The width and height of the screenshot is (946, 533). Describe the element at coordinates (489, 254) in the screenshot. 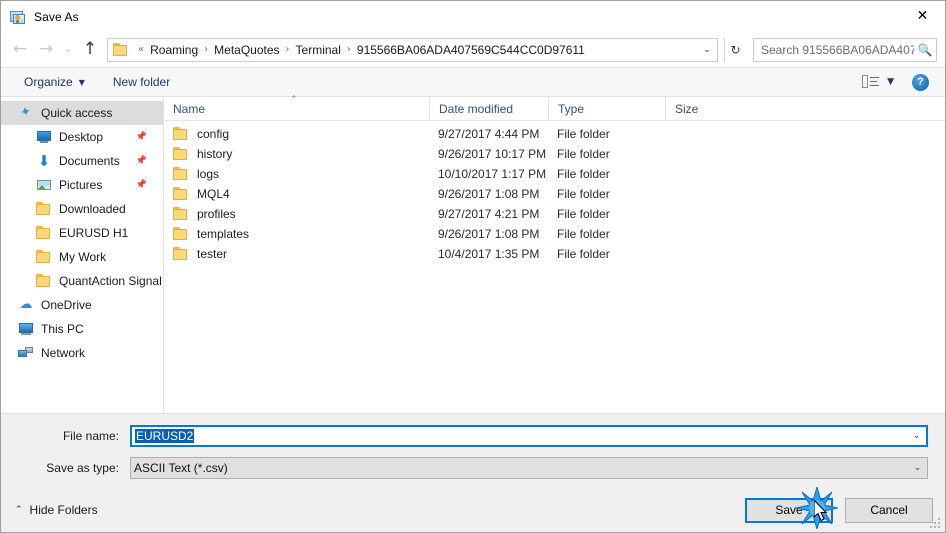

I see `date-modified-cell: 10/4/2017 1:35 PM` at that location.